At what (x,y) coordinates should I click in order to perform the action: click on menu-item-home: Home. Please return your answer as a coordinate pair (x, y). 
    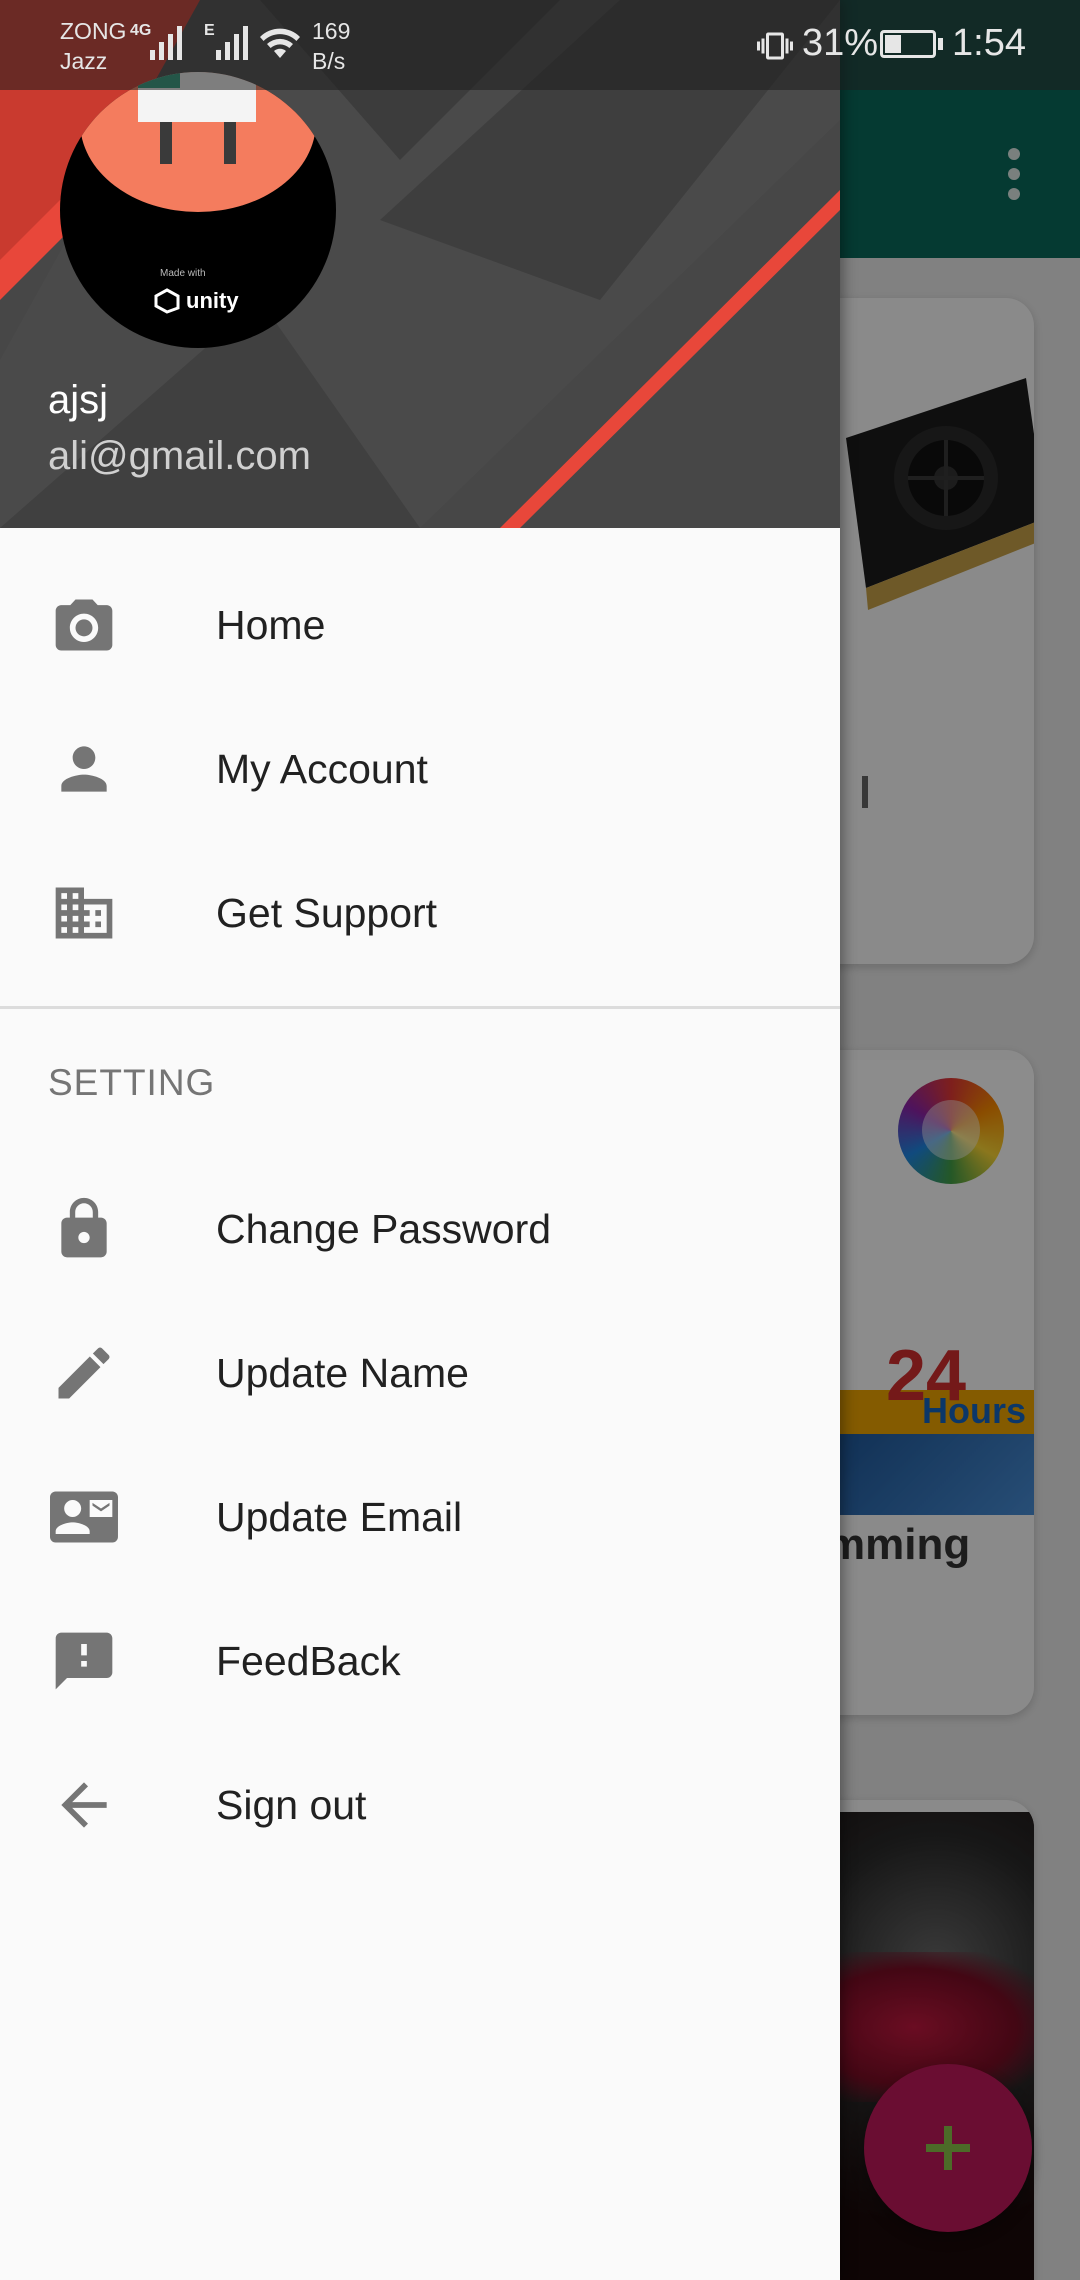
    Looking at the image, I should click on (420, 625).